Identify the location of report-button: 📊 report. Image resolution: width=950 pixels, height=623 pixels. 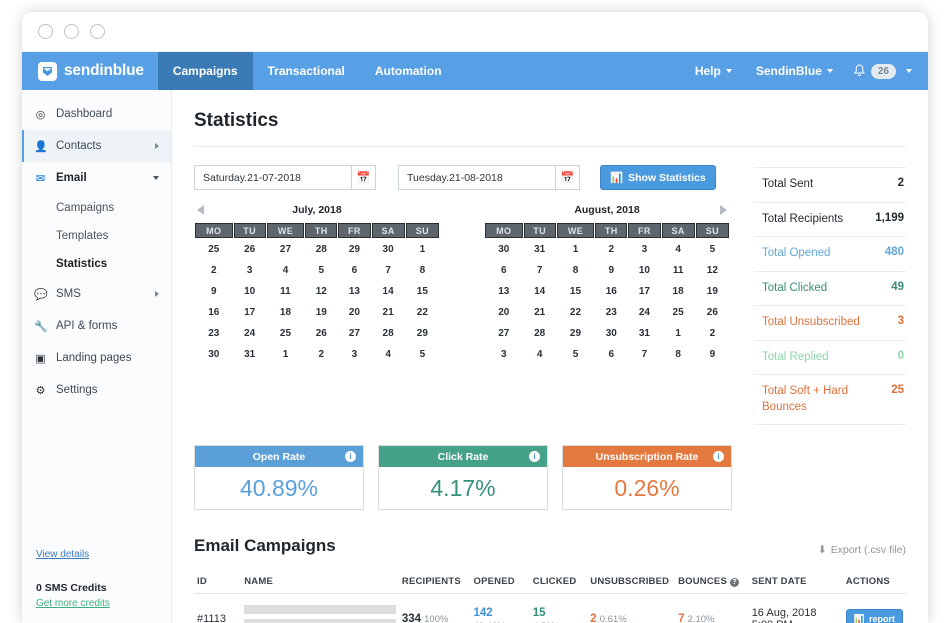
(874, 615).